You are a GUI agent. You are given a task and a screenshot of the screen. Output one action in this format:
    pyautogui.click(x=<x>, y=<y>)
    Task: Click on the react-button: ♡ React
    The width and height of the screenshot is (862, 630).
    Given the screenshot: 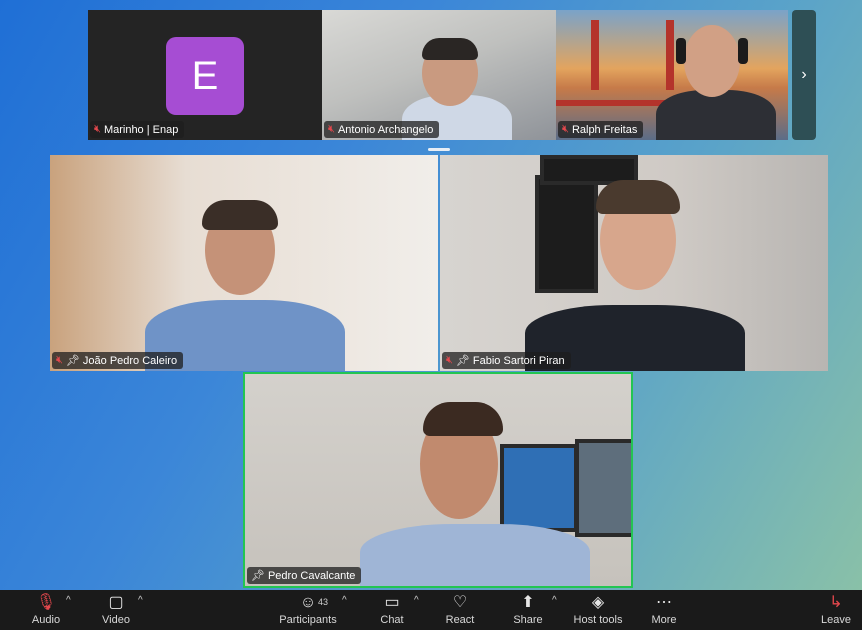 What is the action you would take?
    pyautogui.click(x=460, y=610)
    